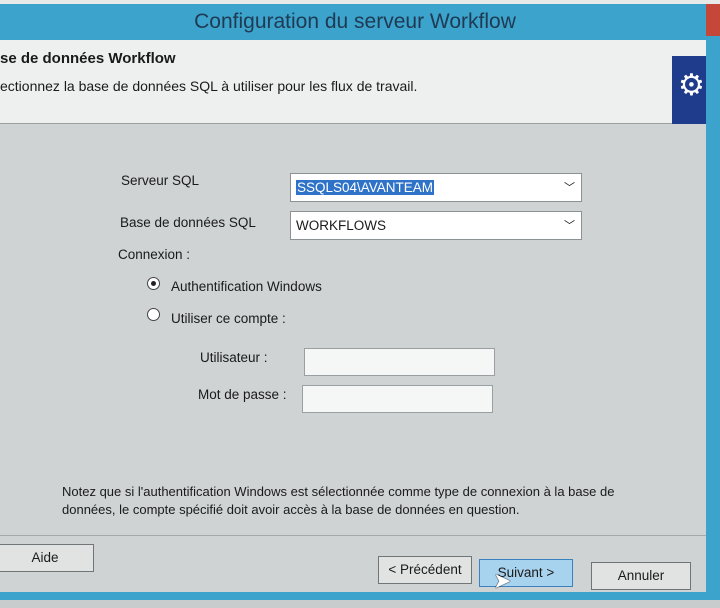  What do you see at coordinates (355, 21) in the screenshot?
I see `window-title: Configuration du serveur Workflow` at bounding box center [355, 21].